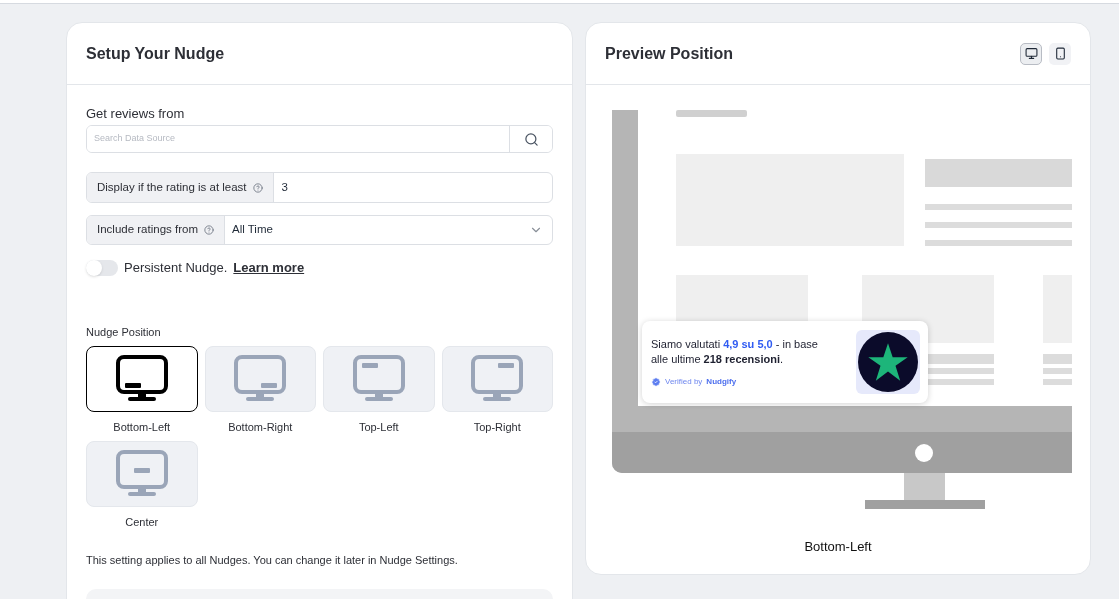 The height and width of the screenshot is (599, 1119). What do you see at coordinates (684, 381) in the screenshot?
I see `verified-text: Verified by` at bounding box center [684, 381].